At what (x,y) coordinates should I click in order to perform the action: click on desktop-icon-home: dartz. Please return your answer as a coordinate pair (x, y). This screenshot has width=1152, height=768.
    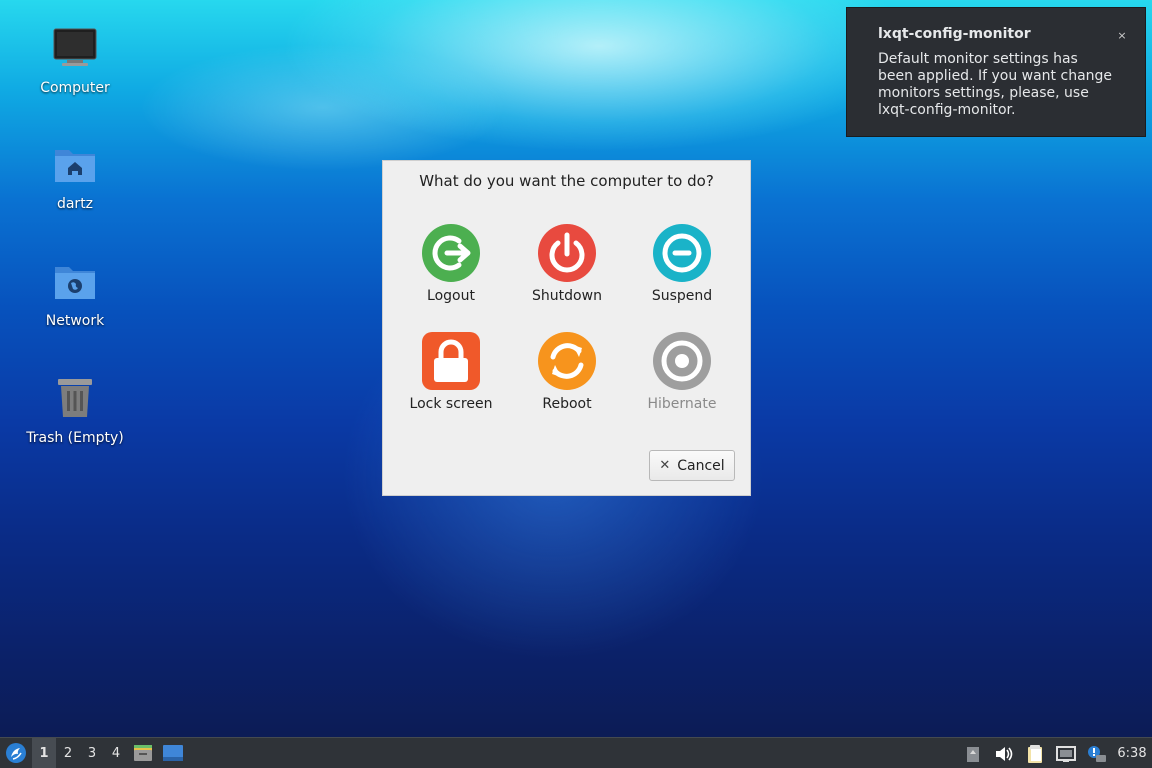
    Looking at the image, I should click on (75, 176).